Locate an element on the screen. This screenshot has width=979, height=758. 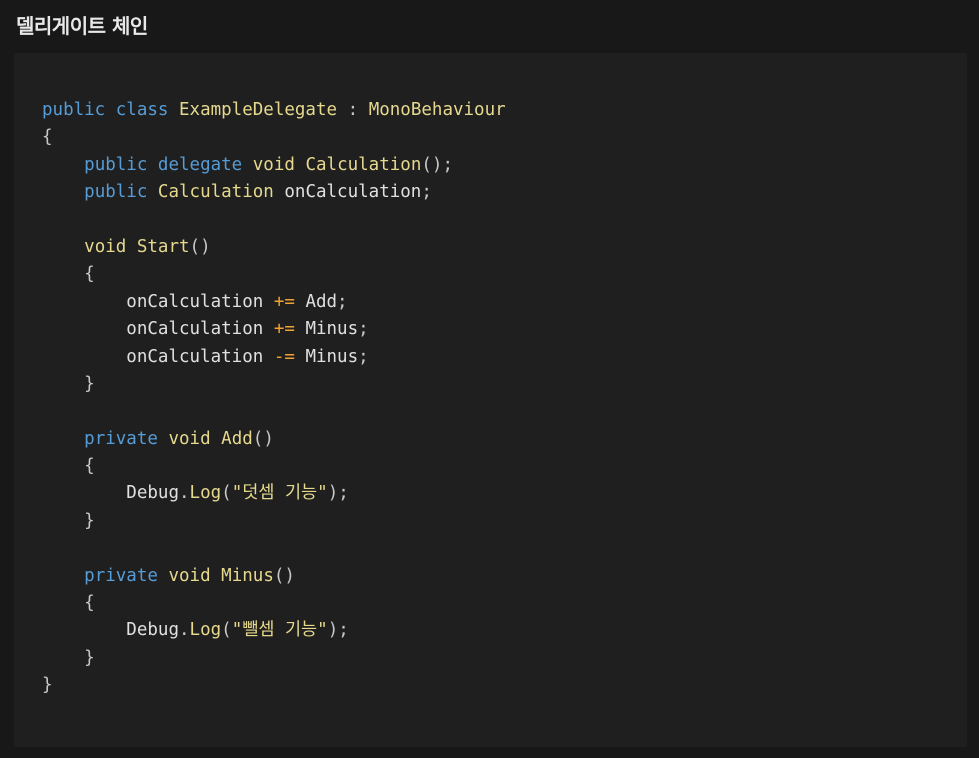
code-line: onCalculation += Add; is located at coordinates (274, 302).